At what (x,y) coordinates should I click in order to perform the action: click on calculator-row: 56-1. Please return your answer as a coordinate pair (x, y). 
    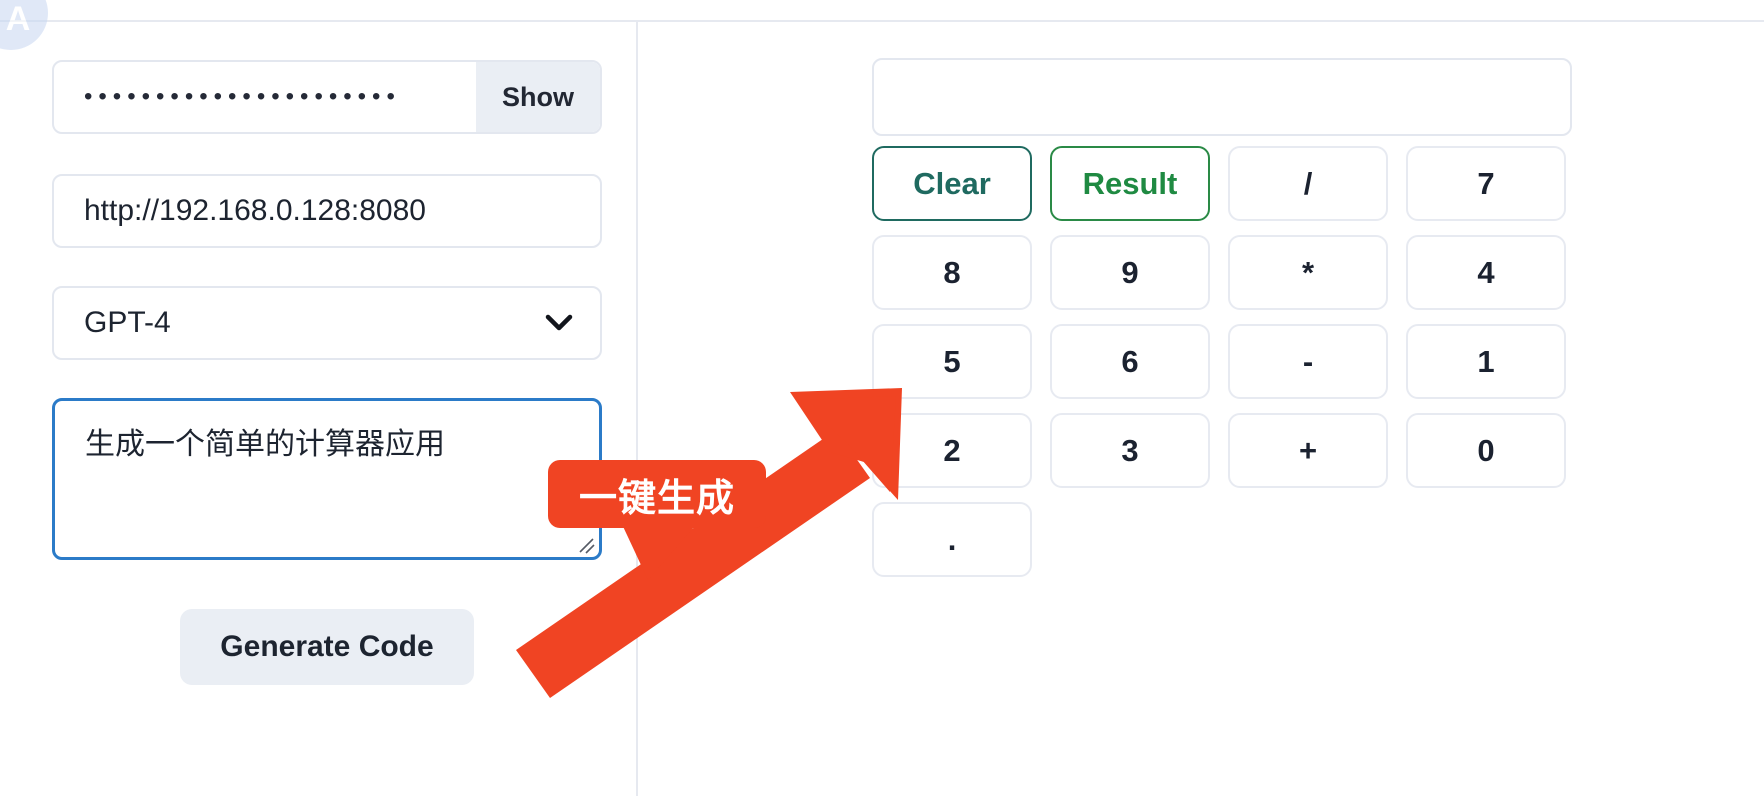
    Looking at the image, I should click on (1222, 361).